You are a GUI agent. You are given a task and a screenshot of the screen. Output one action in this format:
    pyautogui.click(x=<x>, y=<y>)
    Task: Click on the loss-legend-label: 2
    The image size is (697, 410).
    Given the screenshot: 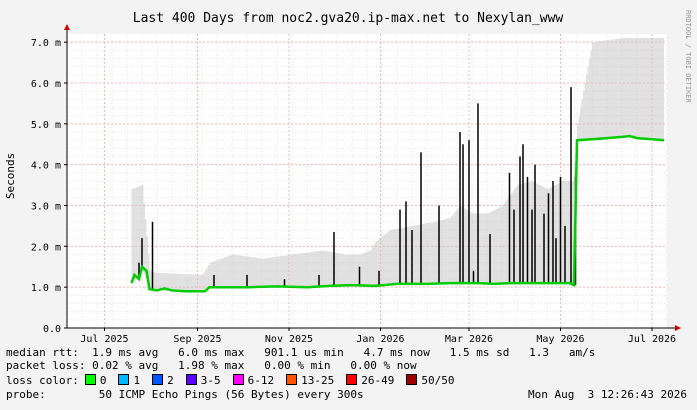 What is the action you would take?
    pyautogui.click(x=170, y=380)
    